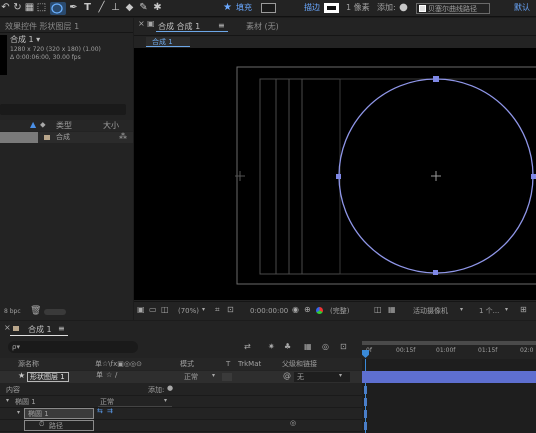 The height and width of the screenshot is (433, 536). I want to click on camera-dropdown: 活动摄像机, so click(430, 311).